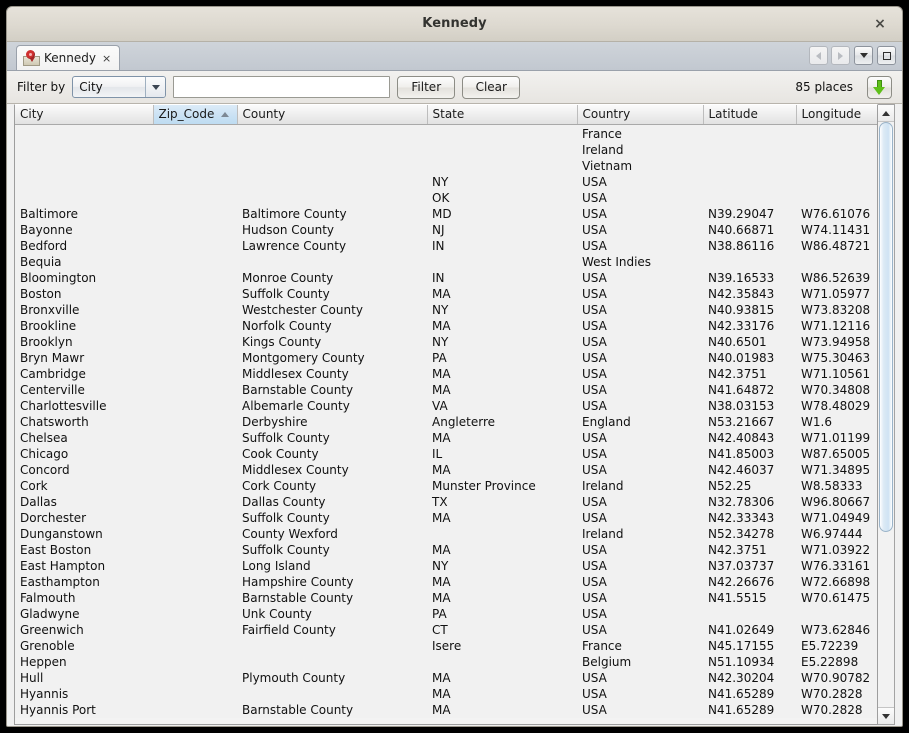  What do you see at coordinates (332, 341) in the screenshot?
I see `cell-county: Kings County` at bounding box center [332, 341].